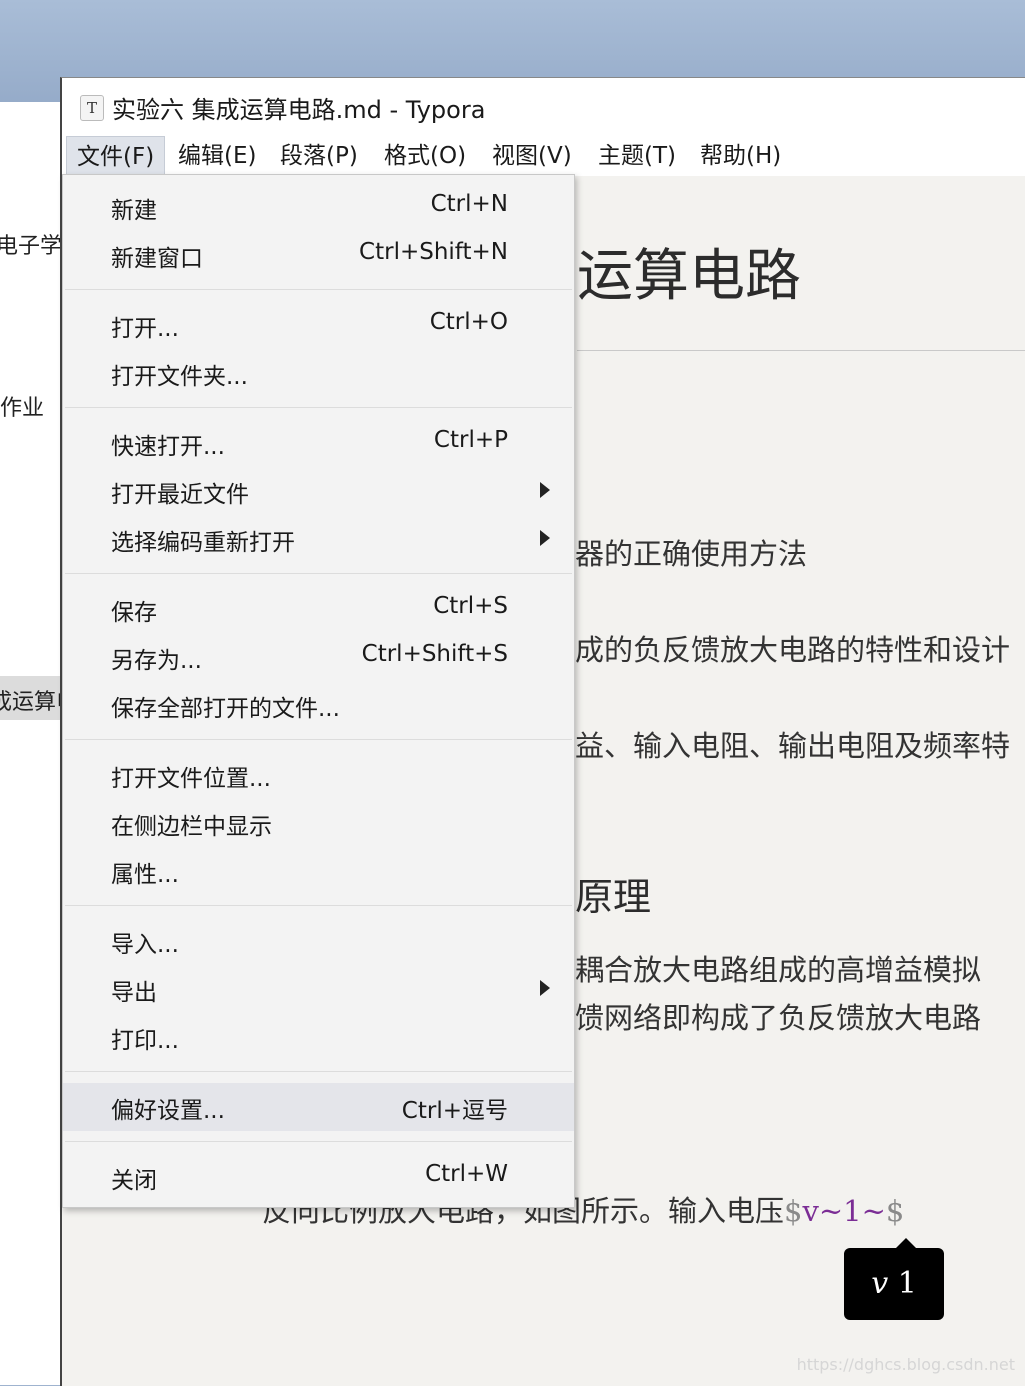  What do you see at coordinates (613, 893) in the screenshot?
I see `section-heading: 原理` at bounding box center [613, 893].